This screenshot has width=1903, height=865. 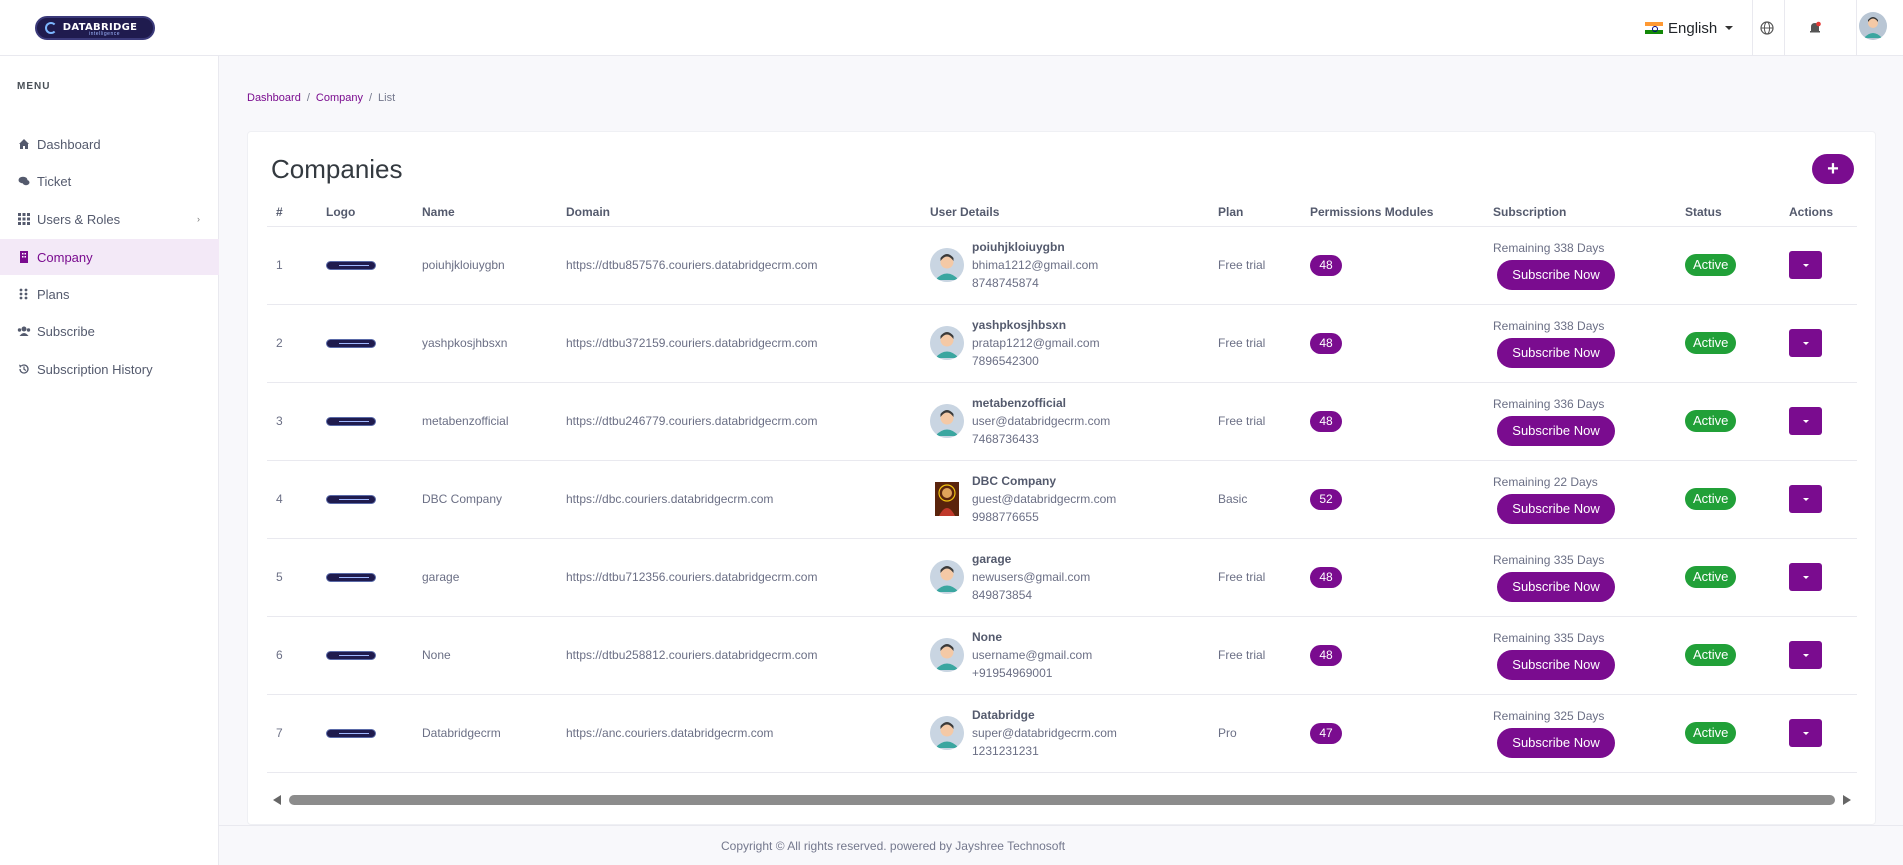 I want to click on grid-icon, so click(x=24, y=219).